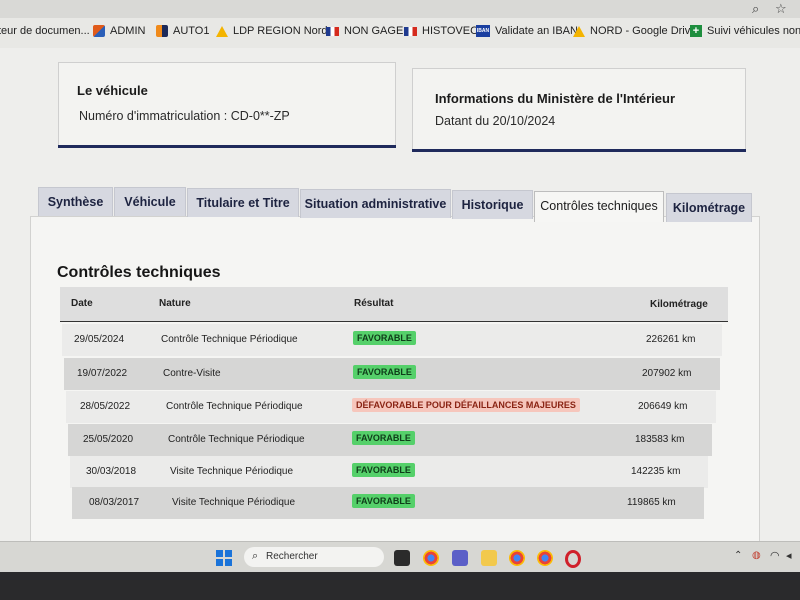 The image size is (800, 600). What do you see at coordinates (400, 9) in the screenshot?
I see `browser-top-strip: ⌕ ☆` at bounding box center [400, 9].